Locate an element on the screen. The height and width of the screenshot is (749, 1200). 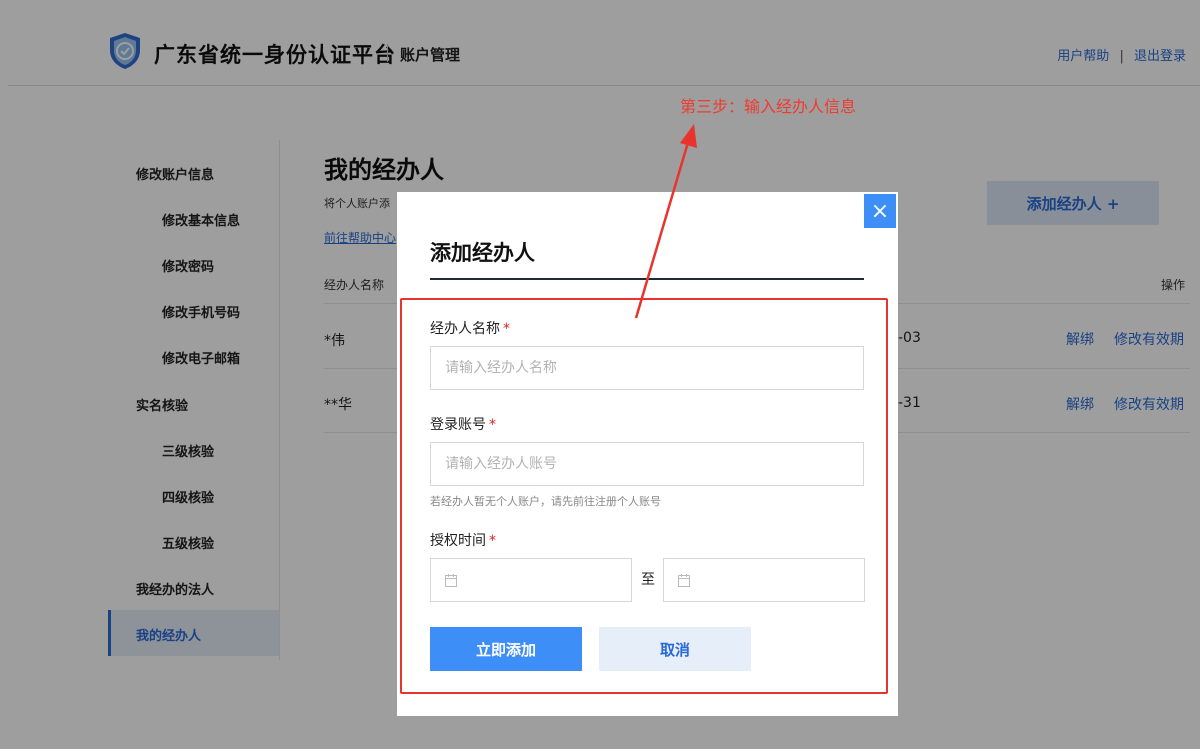
close-icon: × is located at coordinates (880, 211).